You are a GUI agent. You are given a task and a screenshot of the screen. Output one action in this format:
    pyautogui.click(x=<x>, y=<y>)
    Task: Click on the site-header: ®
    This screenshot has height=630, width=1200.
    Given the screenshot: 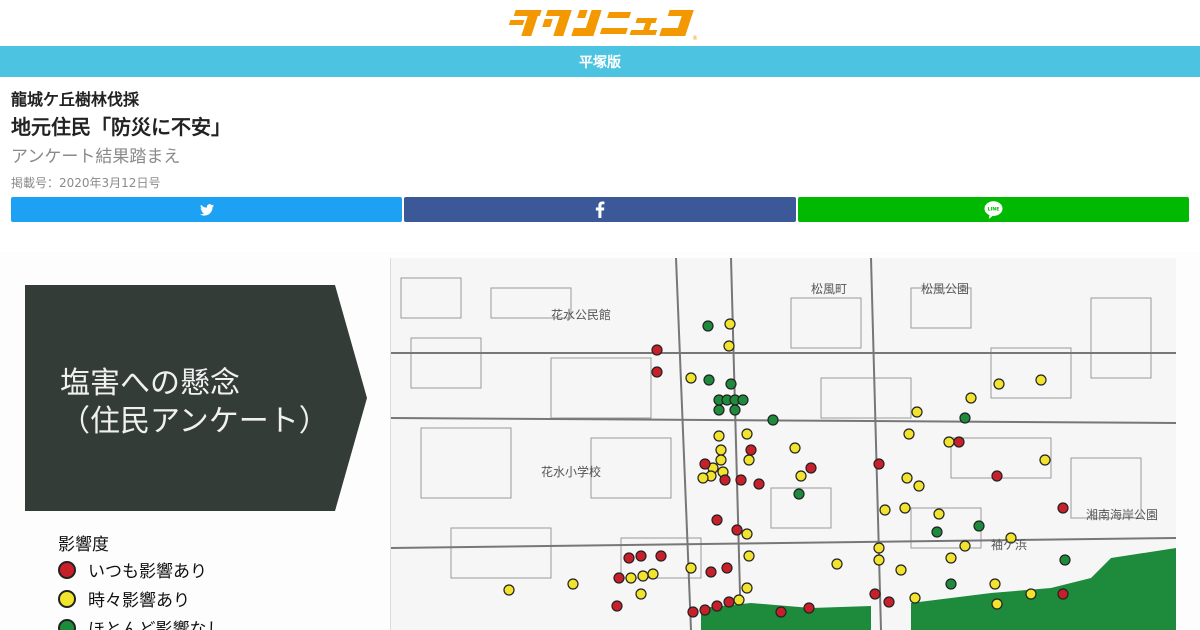 What is the action you would take?
    pyautogui.click(x=600, y=23)
    